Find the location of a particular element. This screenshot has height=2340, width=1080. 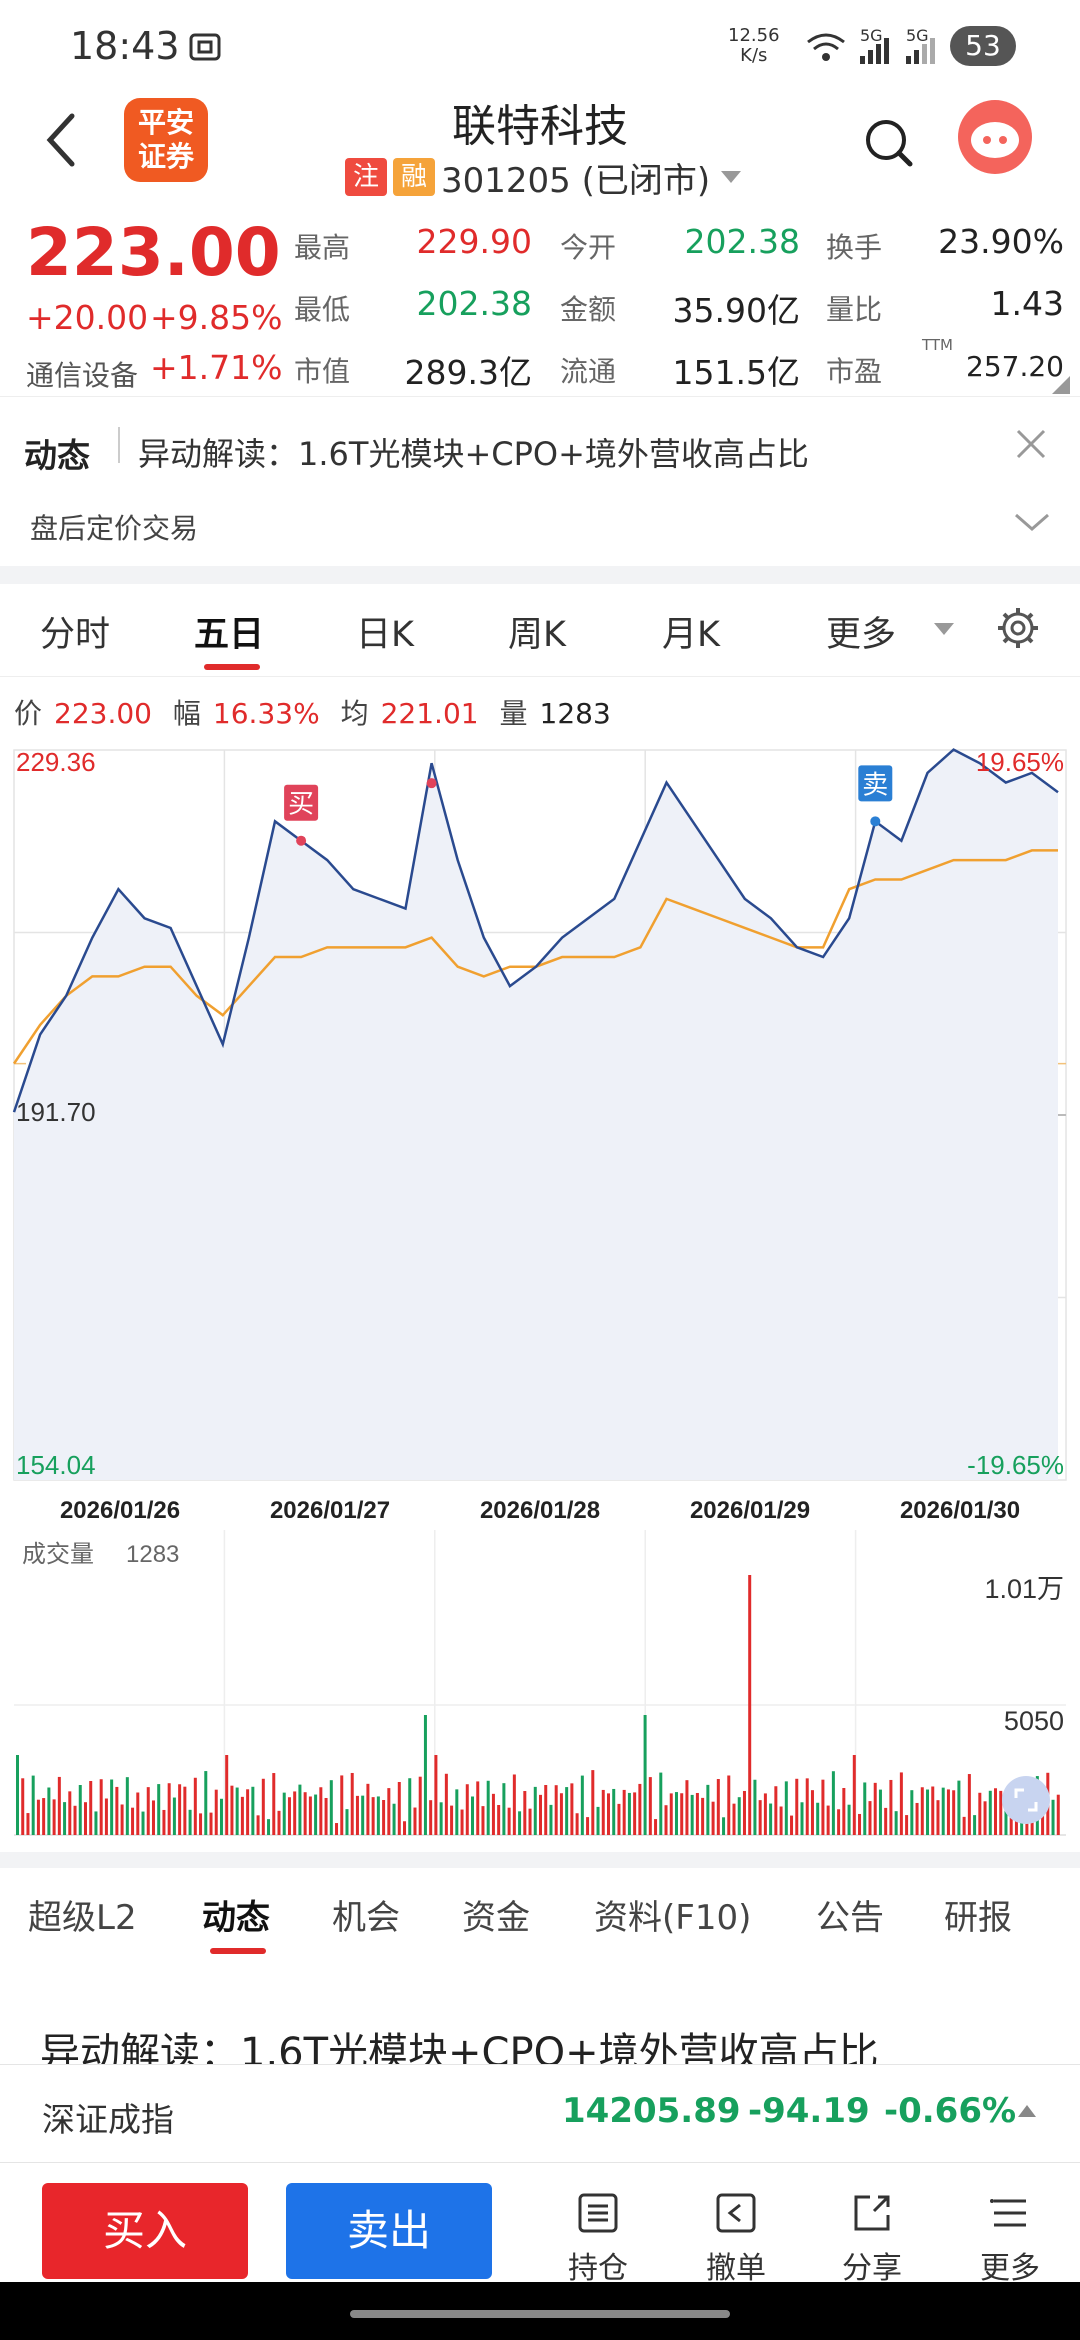

after-hours-trading: 盘后定价交易 is located at coordinates (114, 527).